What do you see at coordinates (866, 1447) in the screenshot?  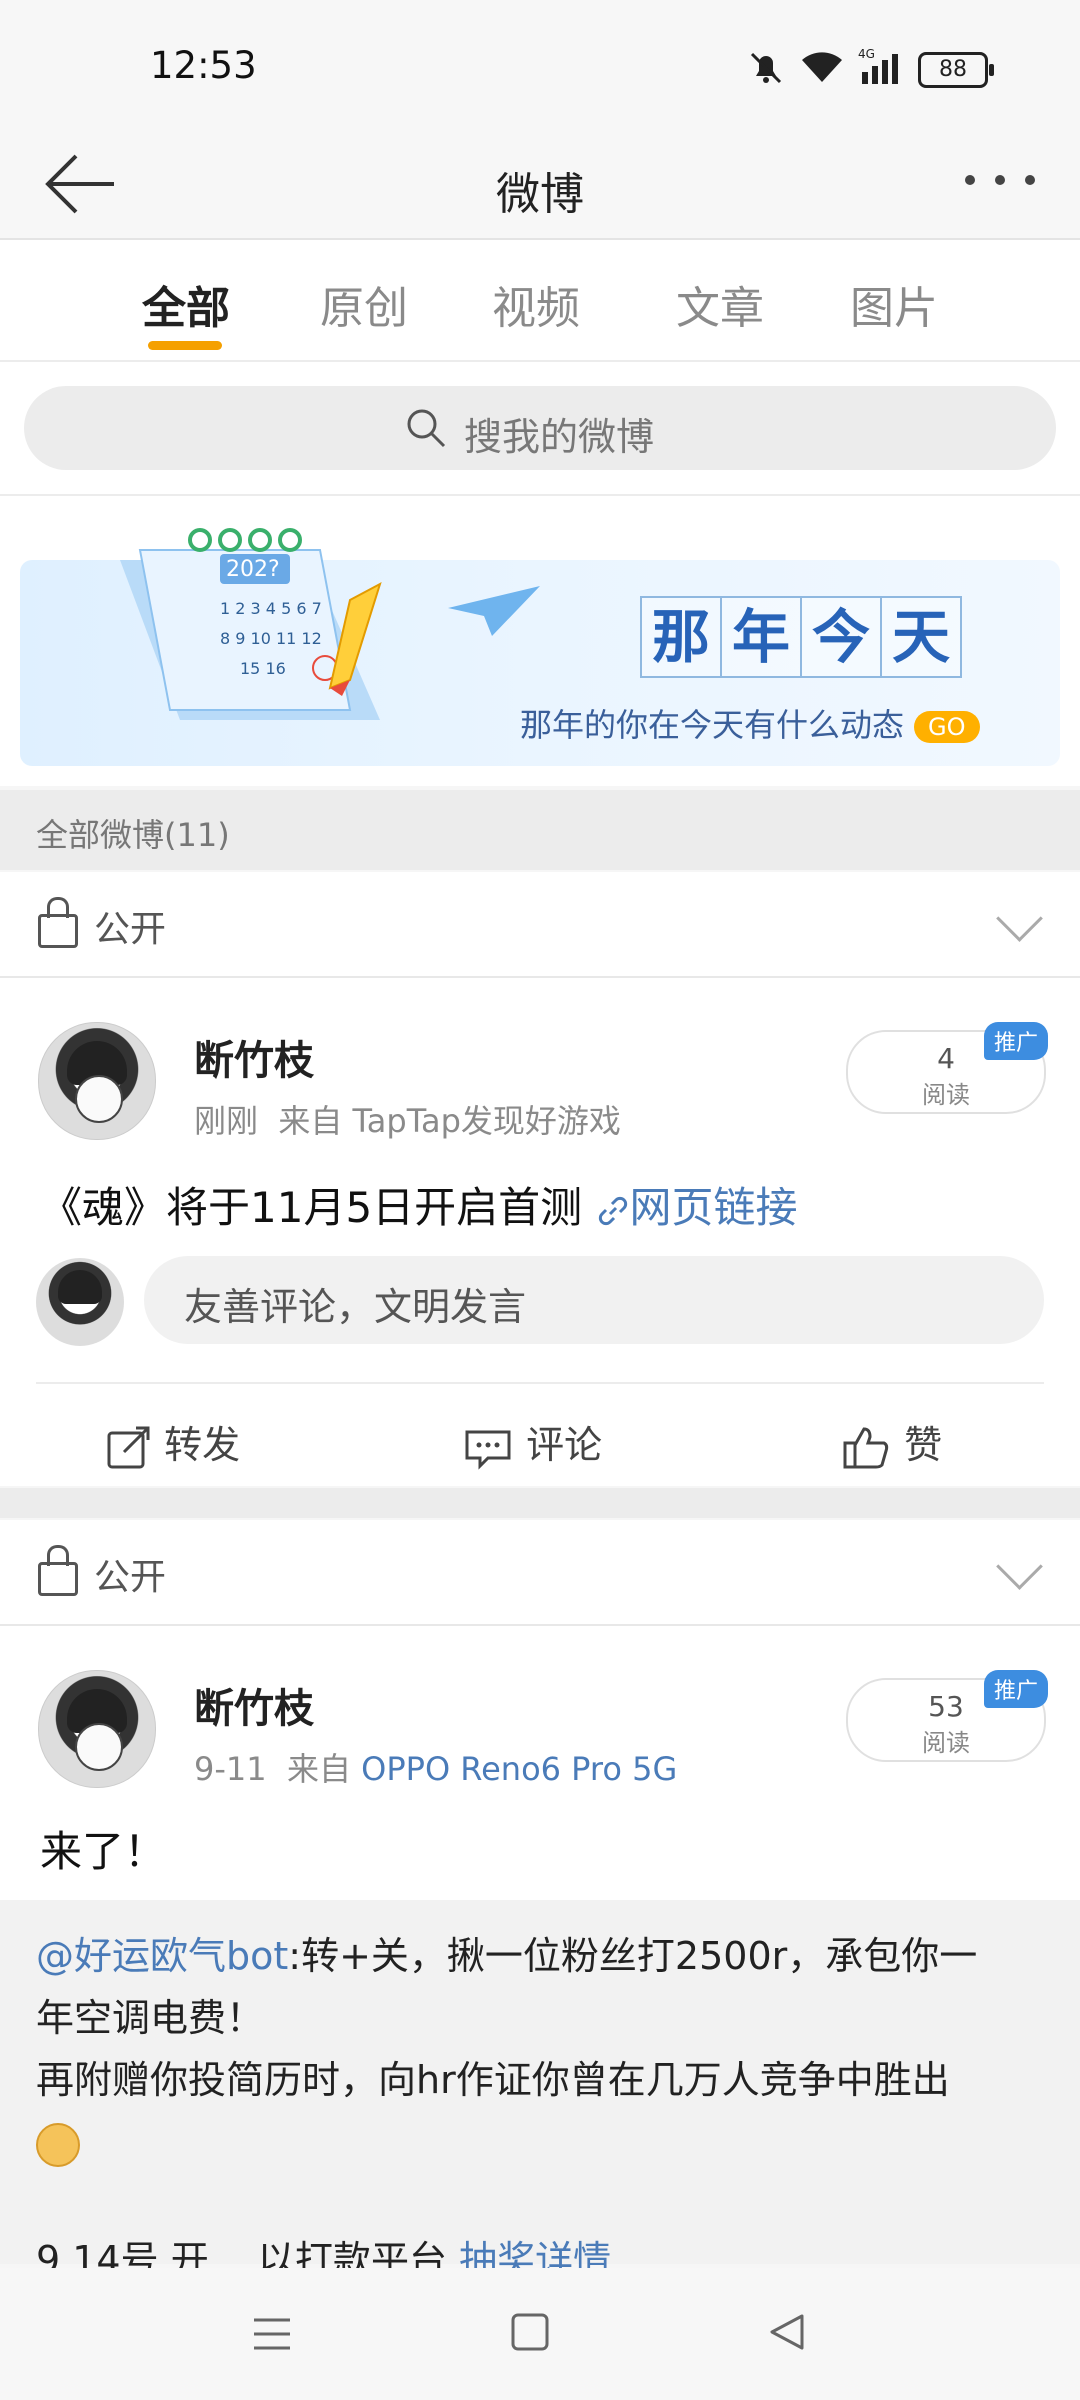 I see `like-icon` at bounding box center [866, 1447].